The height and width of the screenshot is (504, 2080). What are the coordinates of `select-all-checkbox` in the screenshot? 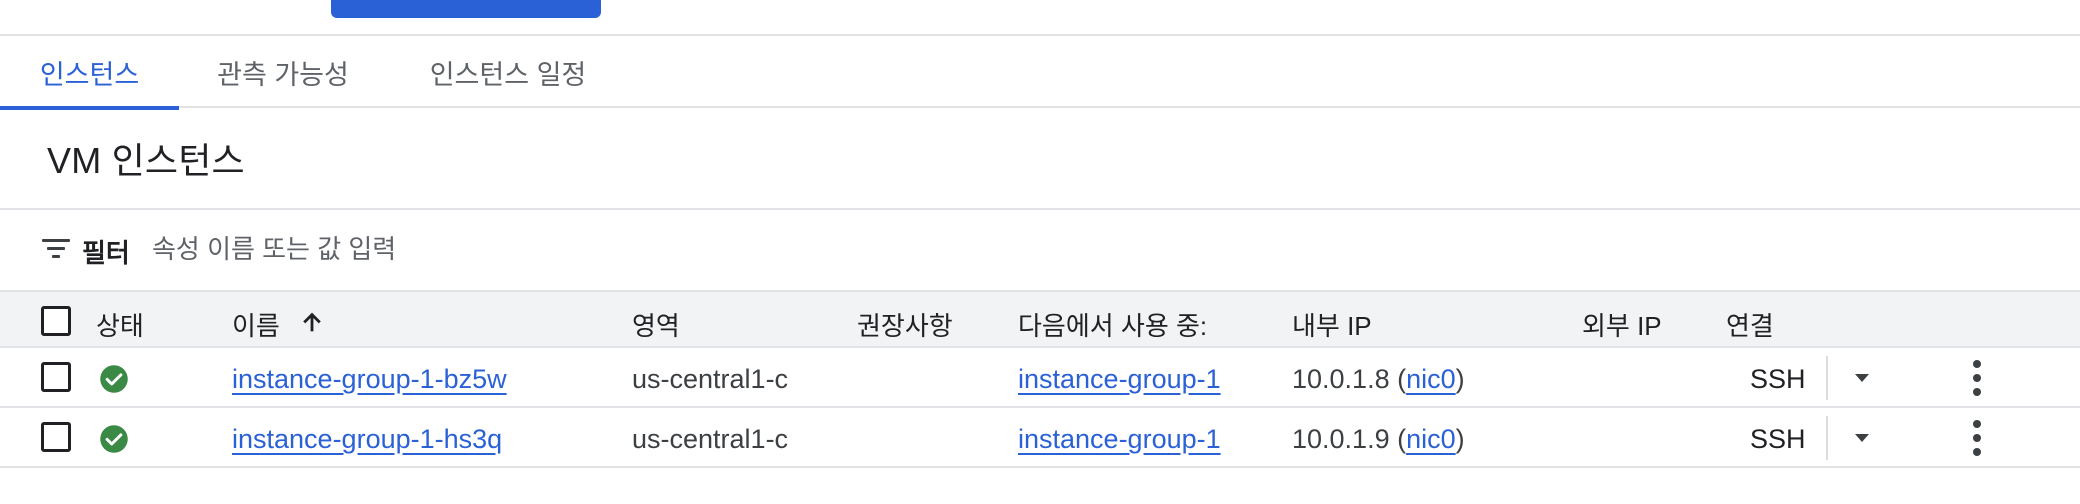 It's located at (56, 321).